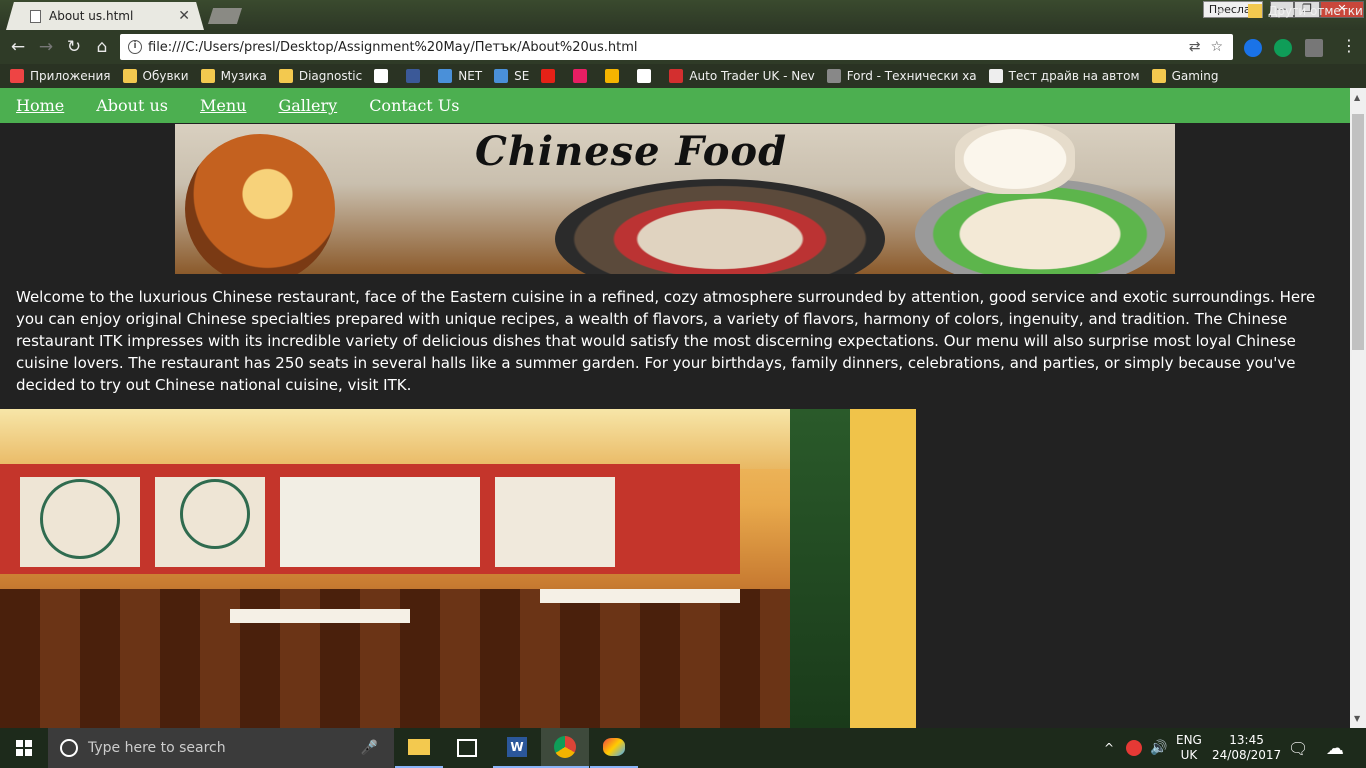  I want to click on store-taskbar-button, so click(467, 748).